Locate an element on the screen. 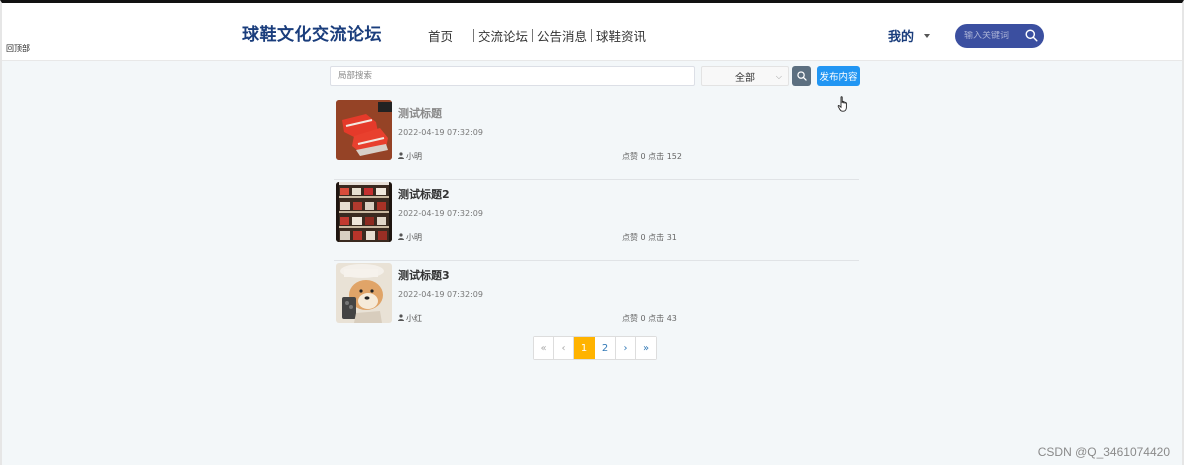 The height and width of the screenshot is (465, 1184). post-author-name: 小红 is located at coordinates (414, 318).